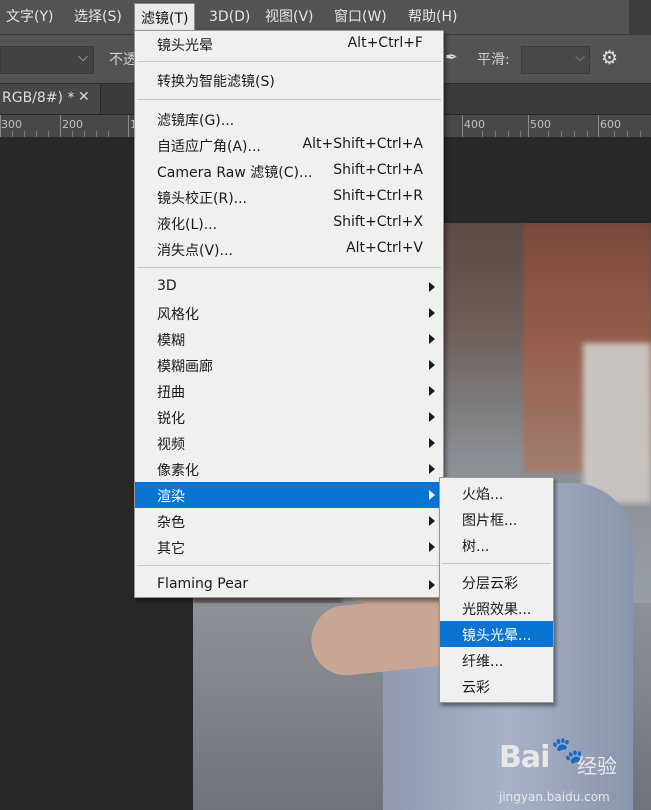  I want to click on menu-item-label: 扭曲, so click(171, 393).